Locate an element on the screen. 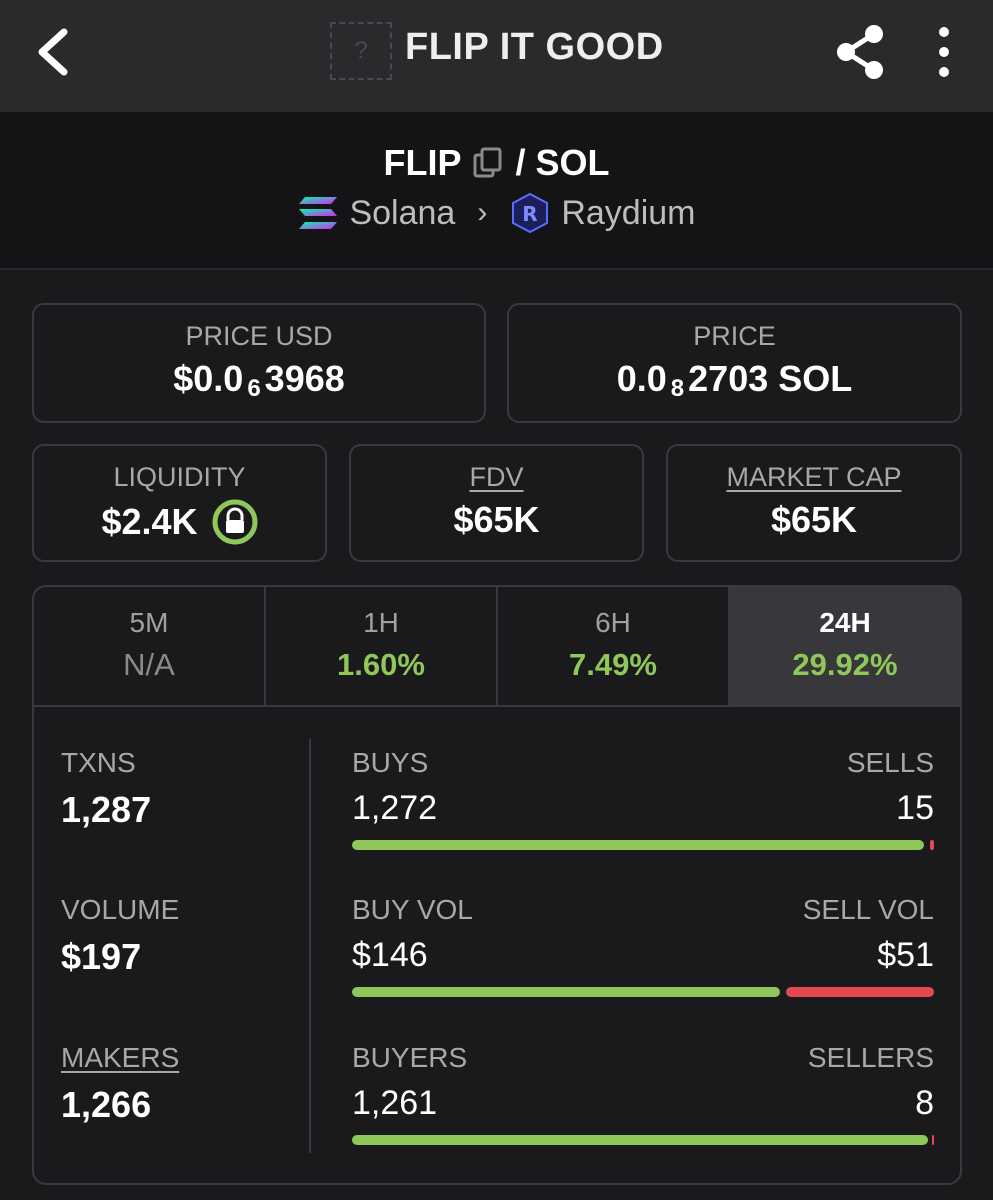 Image resolution: width=993 pixels, height=1200 pixels. price-sol-value: 0.0 8 2703 SOL is located at coordinates (734, 380).